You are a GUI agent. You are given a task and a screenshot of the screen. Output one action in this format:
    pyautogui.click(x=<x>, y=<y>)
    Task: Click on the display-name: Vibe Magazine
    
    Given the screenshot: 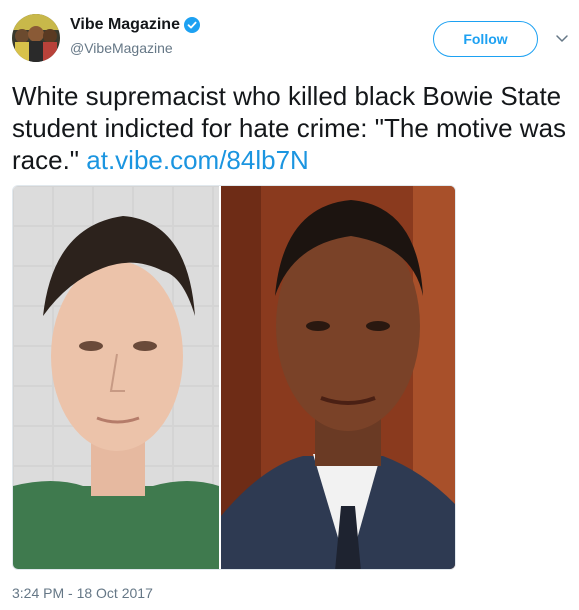 What is the action you would take?
    pyautogui.click(x=125, y=25)
    